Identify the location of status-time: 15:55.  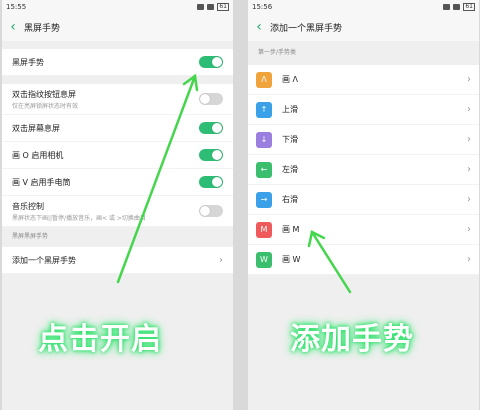
(16, 6).